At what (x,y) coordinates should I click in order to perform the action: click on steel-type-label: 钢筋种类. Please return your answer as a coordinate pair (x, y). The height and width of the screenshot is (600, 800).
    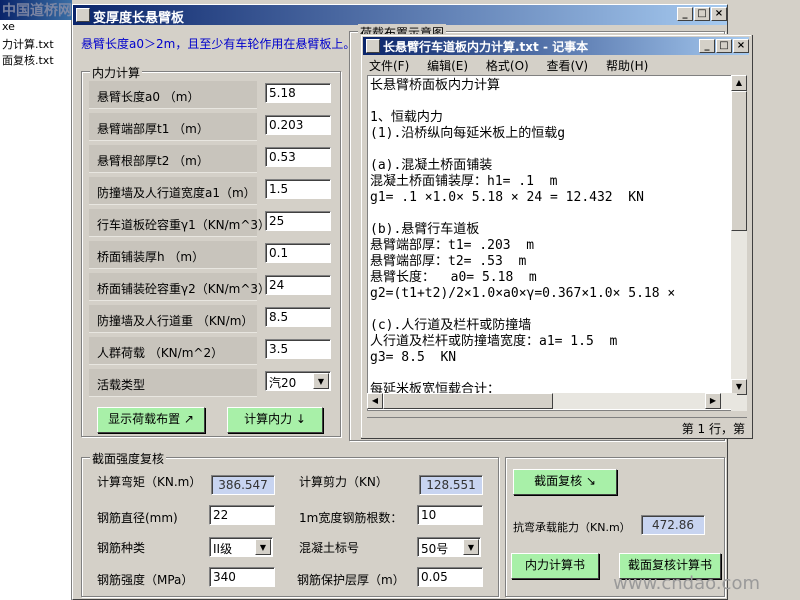
    Looking at the image, I should click on (121, 548).